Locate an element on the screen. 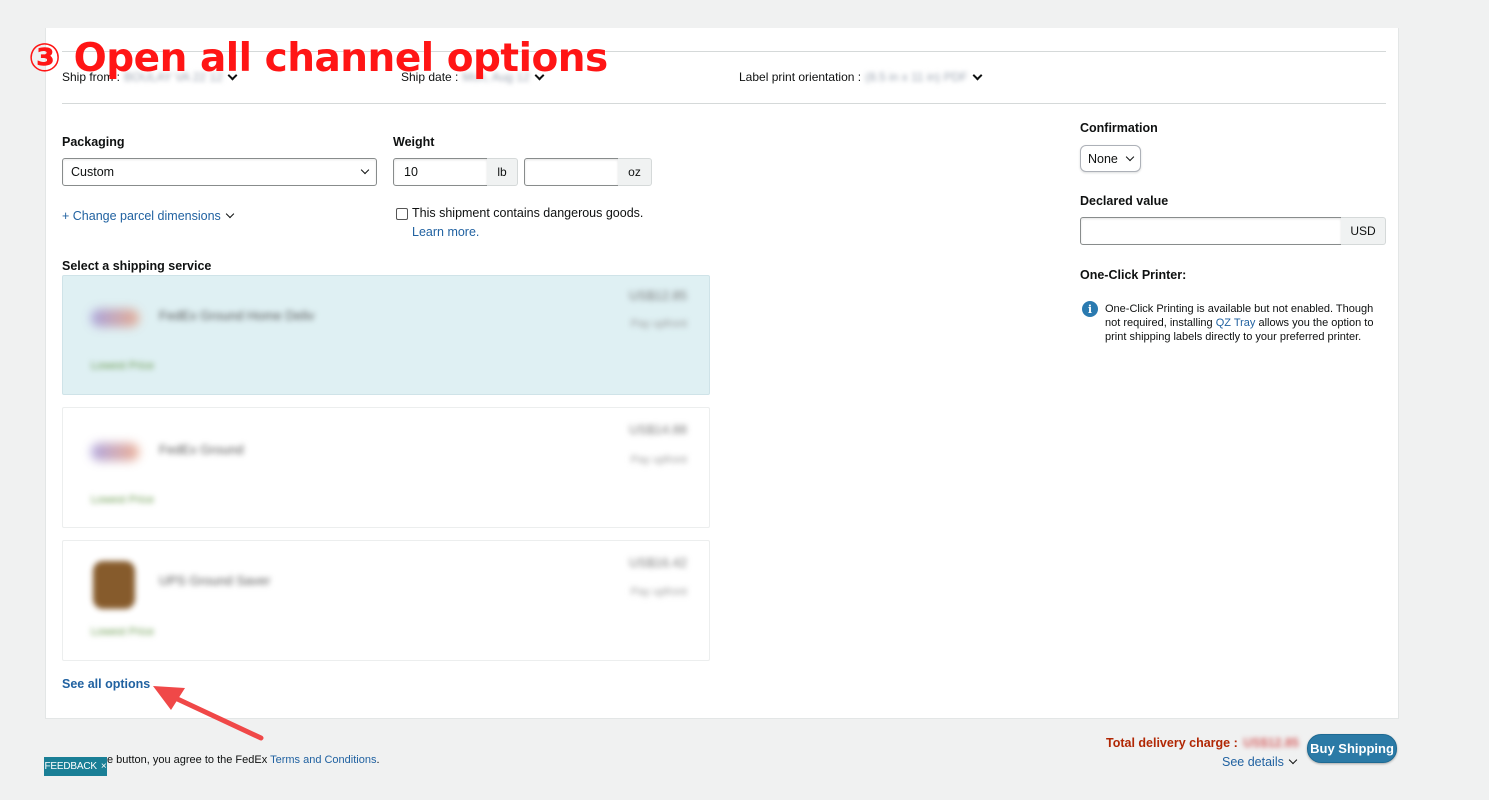 This screenshot has height=800, width=1489. see-details-label: See details is located at coordinates (1253, 762).